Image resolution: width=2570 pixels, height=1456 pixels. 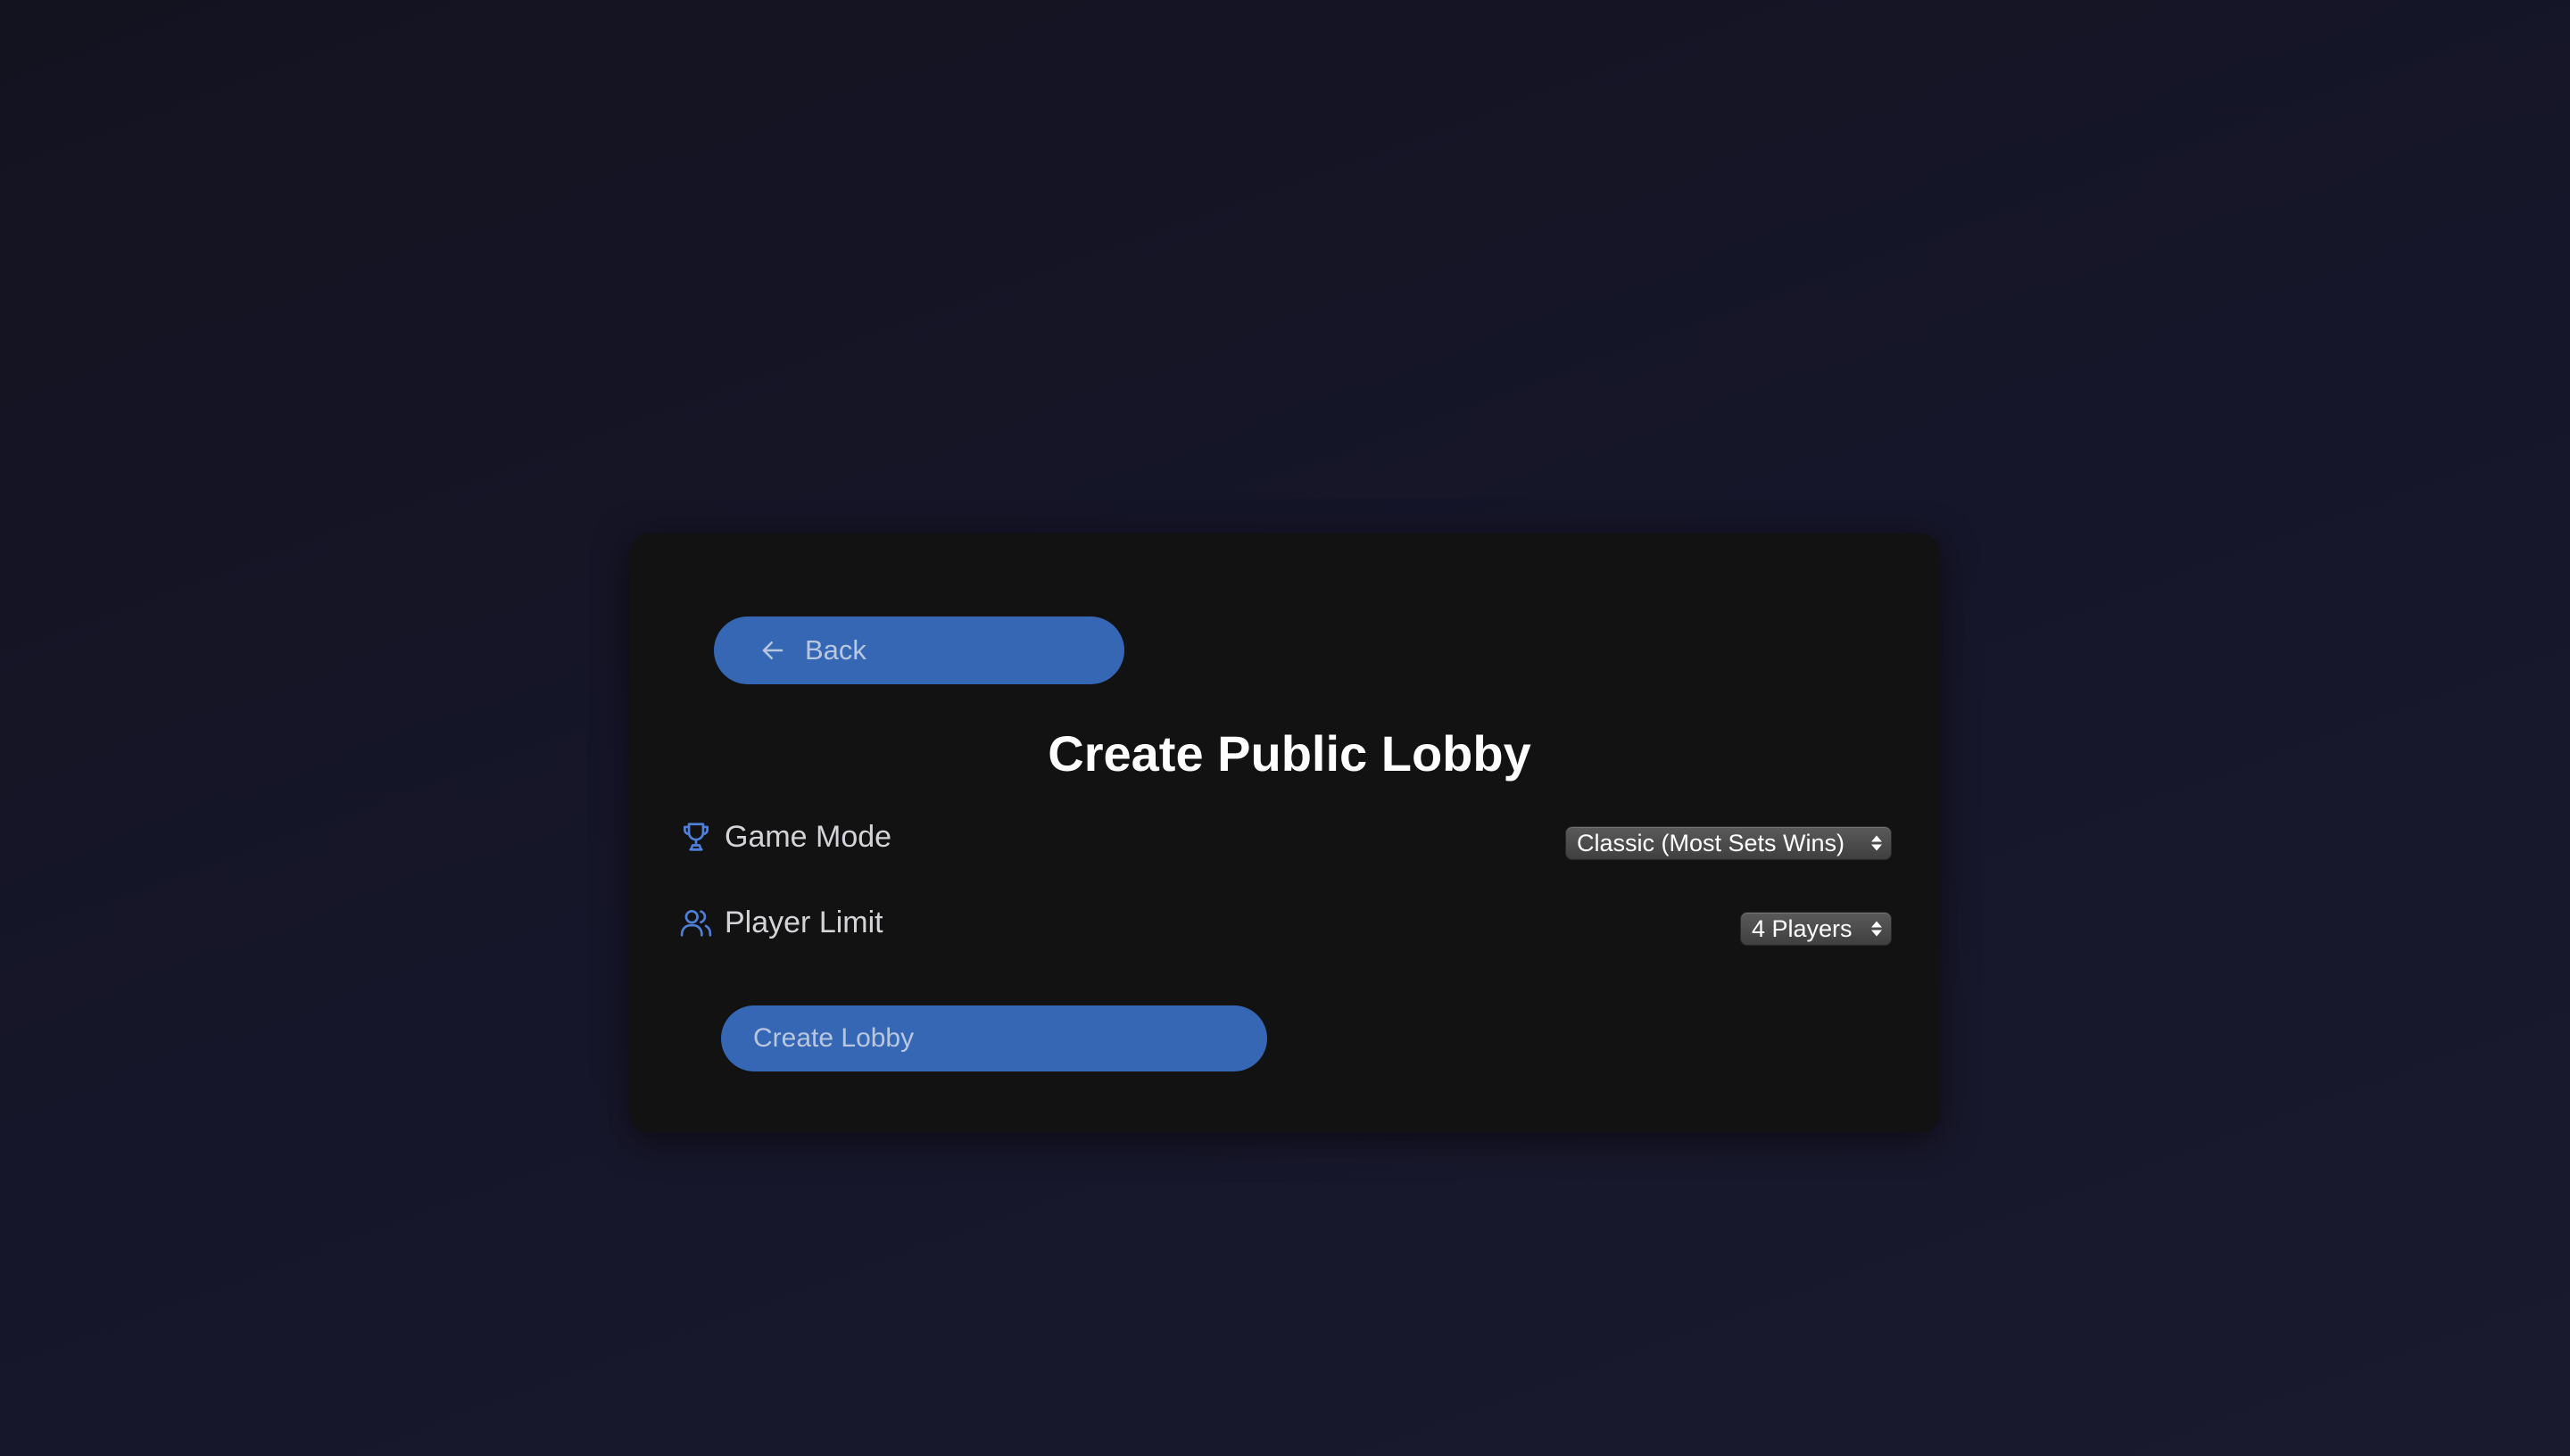 What do you see at coordinates (1289, 754) in the screenshot?
I see `page-title: Create Public Lobby` at bounding box center [1289, 754].